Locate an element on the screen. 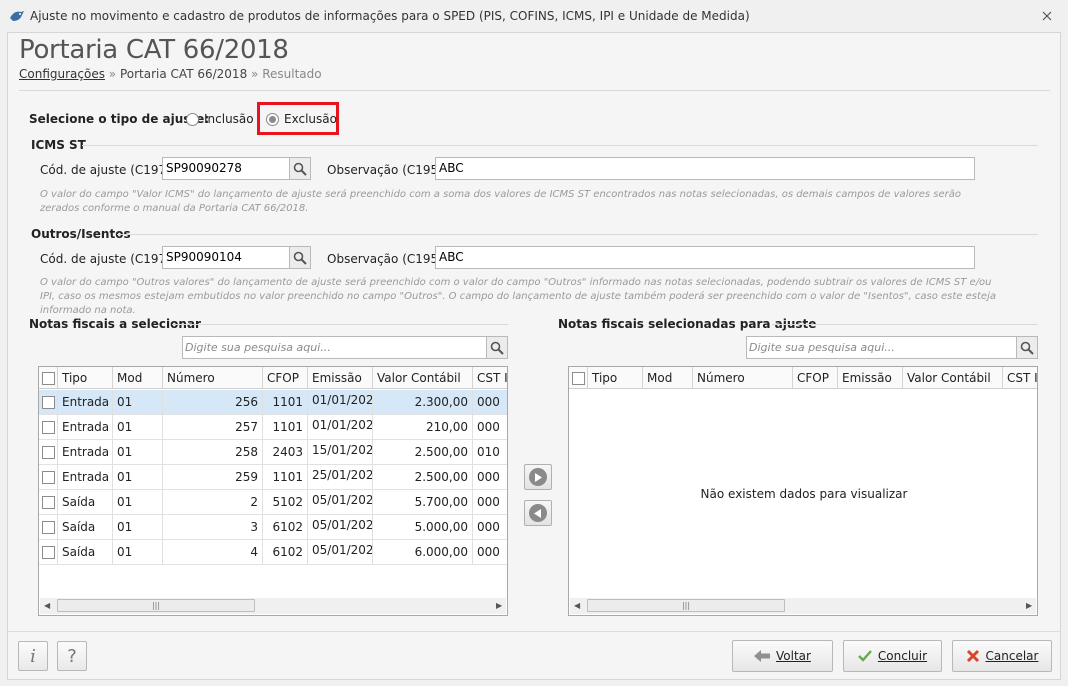 This screenshot has height=686, width=1068. cell-cfop: 2403 is located at coordinates (285, 452).